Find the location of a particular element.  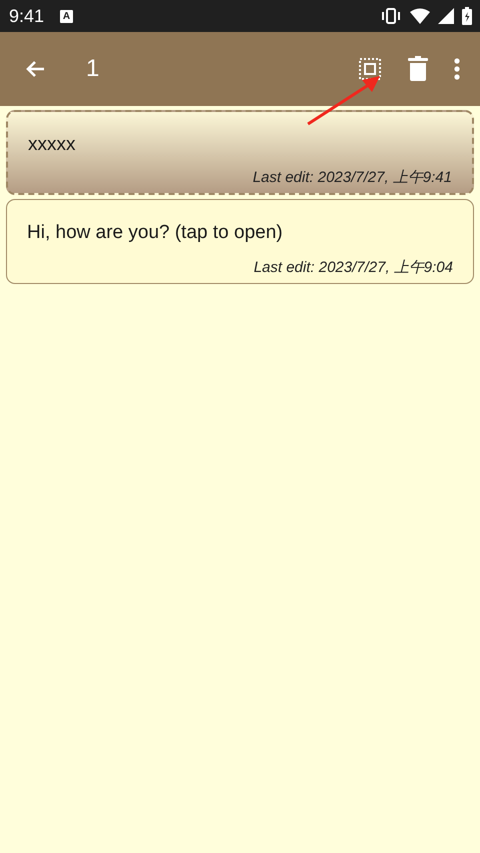

trash-icon is located at coordinates (418, 69).